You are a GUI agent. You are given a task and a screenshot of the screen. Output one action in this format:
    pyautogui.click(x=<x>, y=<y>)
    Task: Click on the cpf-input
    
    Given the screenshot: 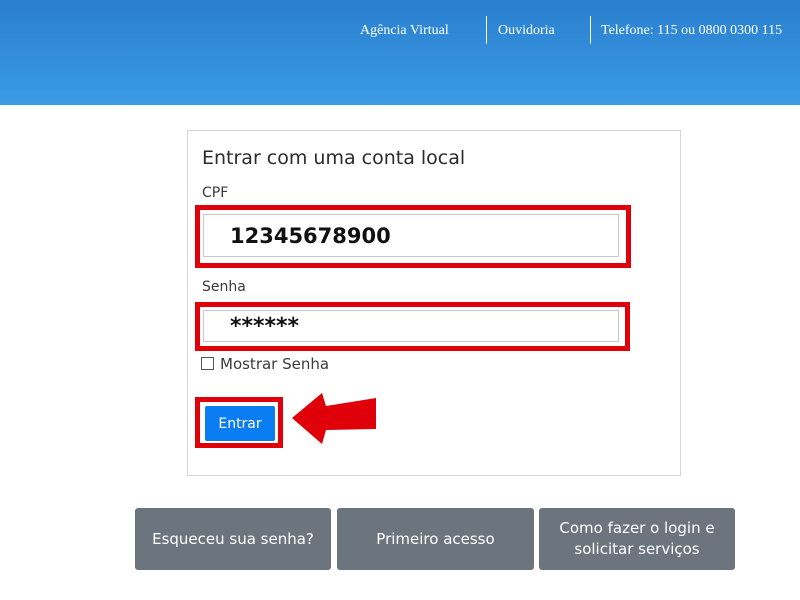 What is the action you would take?
    pyautogui.click(x=411, y=235)
    